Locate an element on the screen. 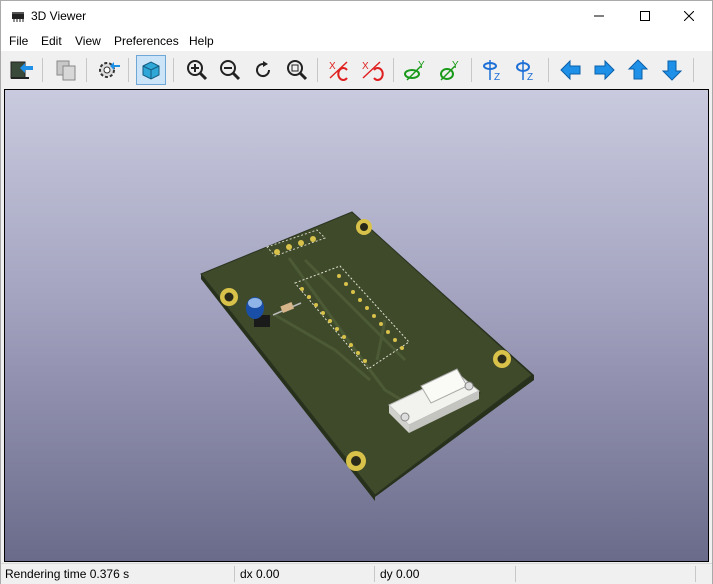 The width and height of the screenshot is (713, 584). raytracing-toggle is located at coordinates (151, 70).